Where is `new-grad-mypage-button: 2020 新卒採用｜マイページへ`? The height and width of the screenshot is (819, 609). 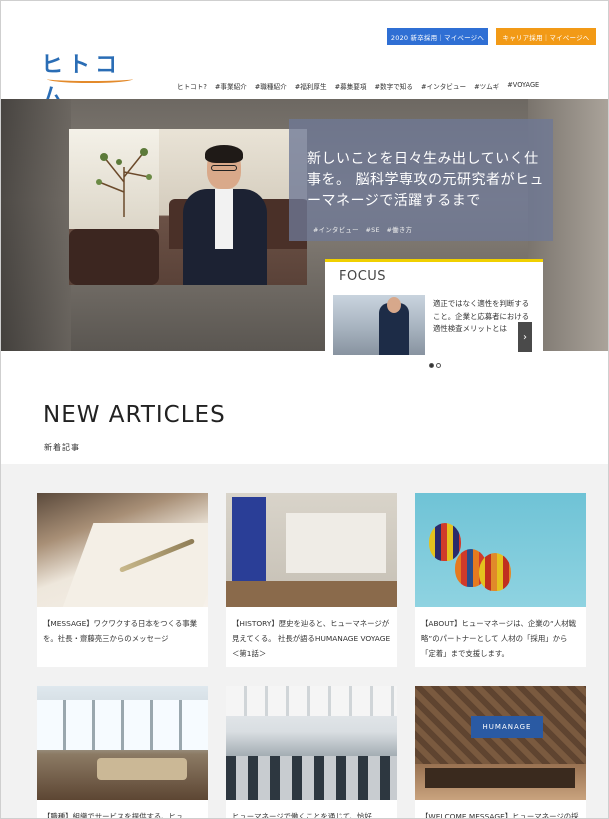
new-grad-mypage-button: 2020 新卒採用｜マイページへ is located at coordinates (437, 36).